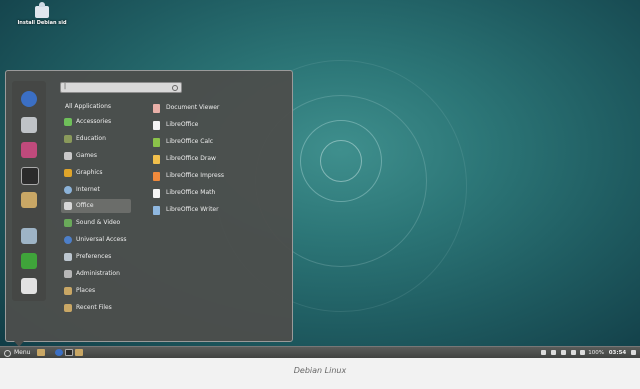  I want to click on system-tray: 100% 03:54, so click(588, 352).